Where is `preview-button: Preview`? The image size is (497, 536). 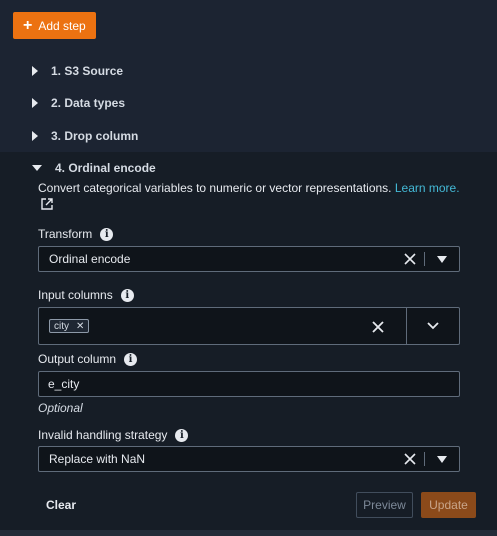 preview-button: Preview is located at coordinates (384, 505).